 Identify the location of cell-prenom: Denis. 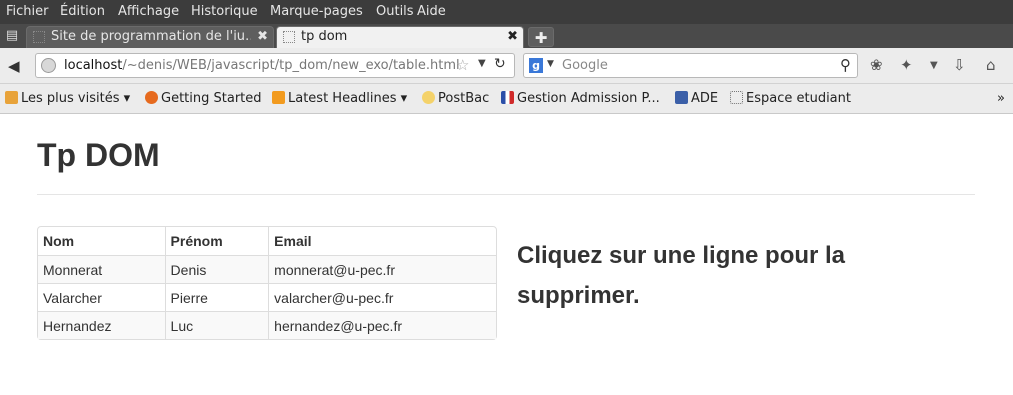
(216, 269).